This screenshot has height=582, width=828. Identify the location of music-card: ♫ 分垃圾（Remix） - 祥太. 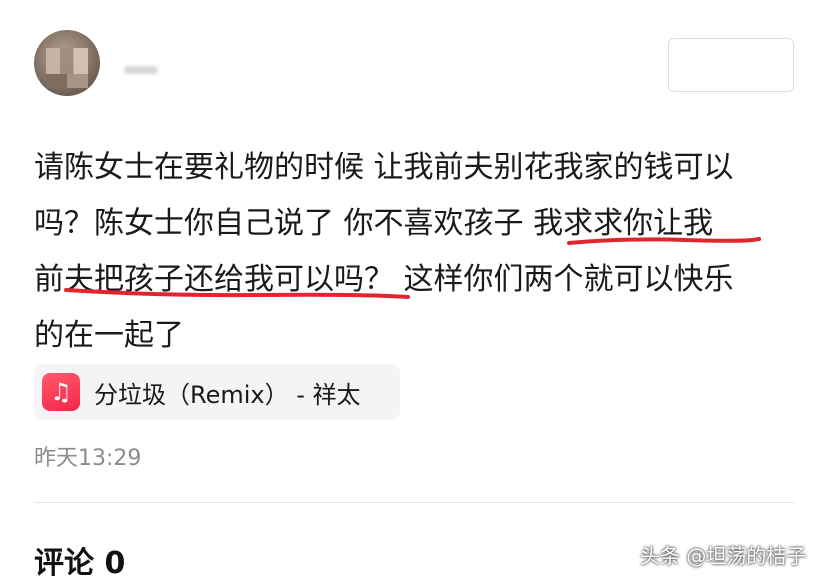
(217, 392).